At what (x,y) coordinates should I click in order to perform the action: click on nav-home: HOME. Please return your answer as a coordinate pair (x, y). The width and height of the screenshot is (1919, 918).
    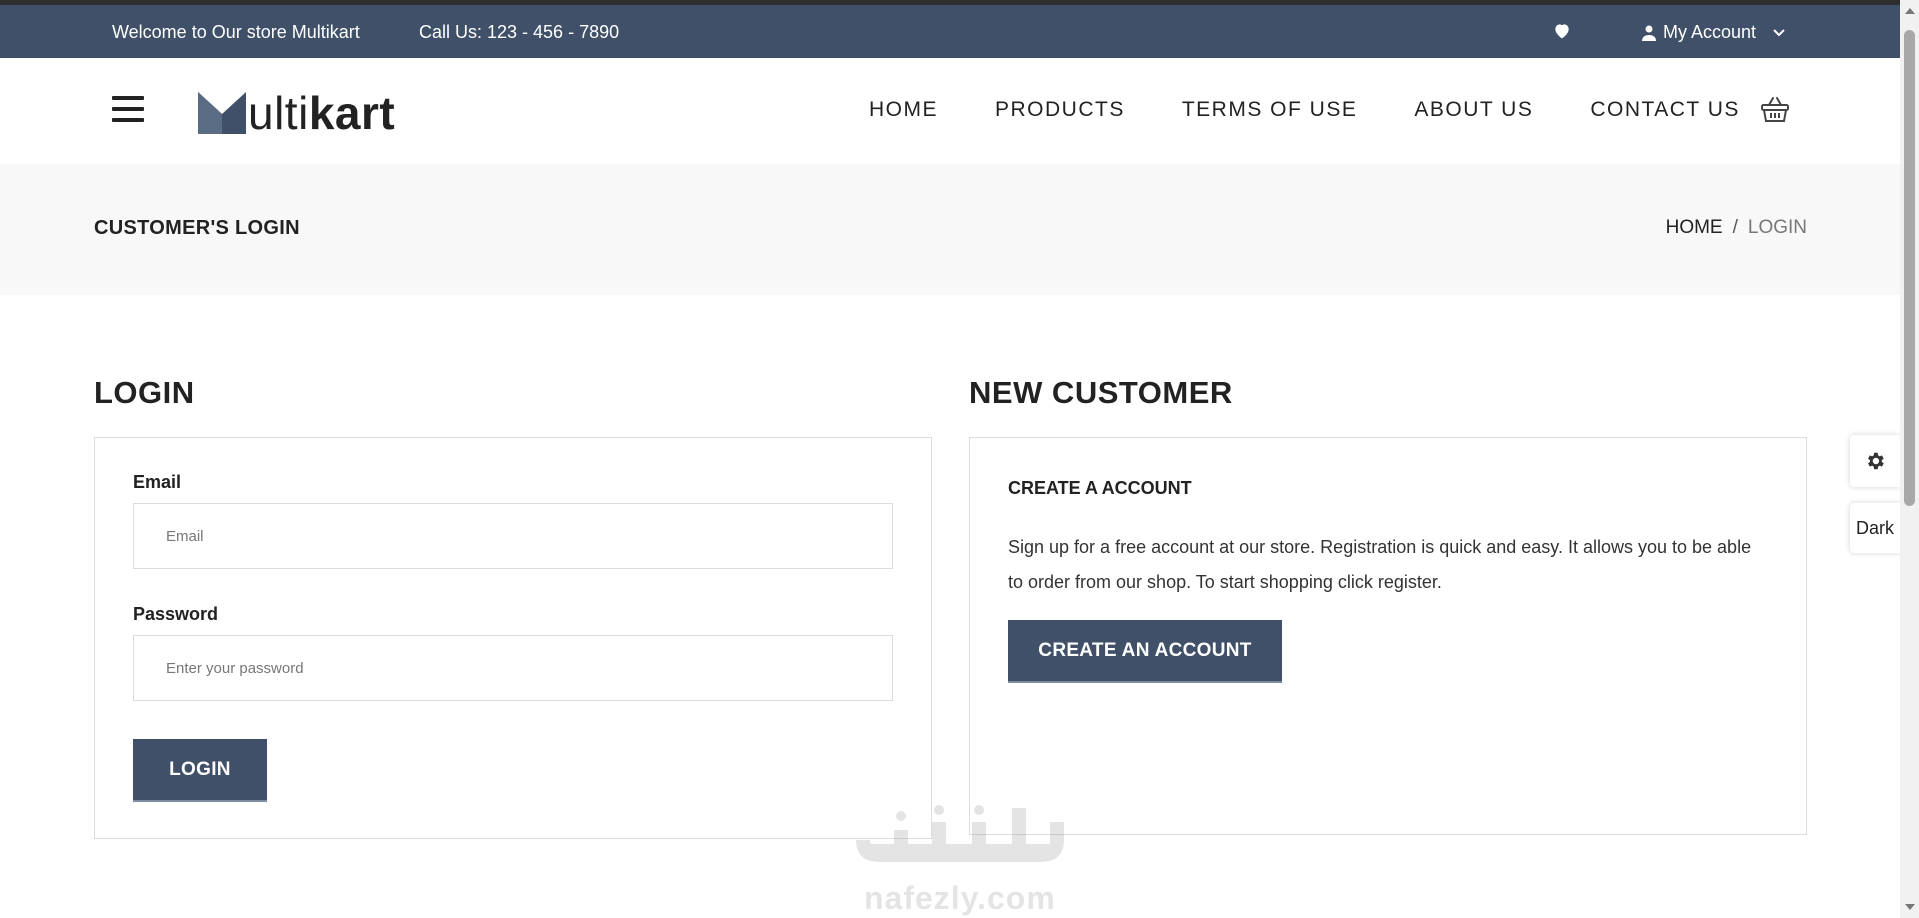
    Looking at the image, I should click on (903, 110).